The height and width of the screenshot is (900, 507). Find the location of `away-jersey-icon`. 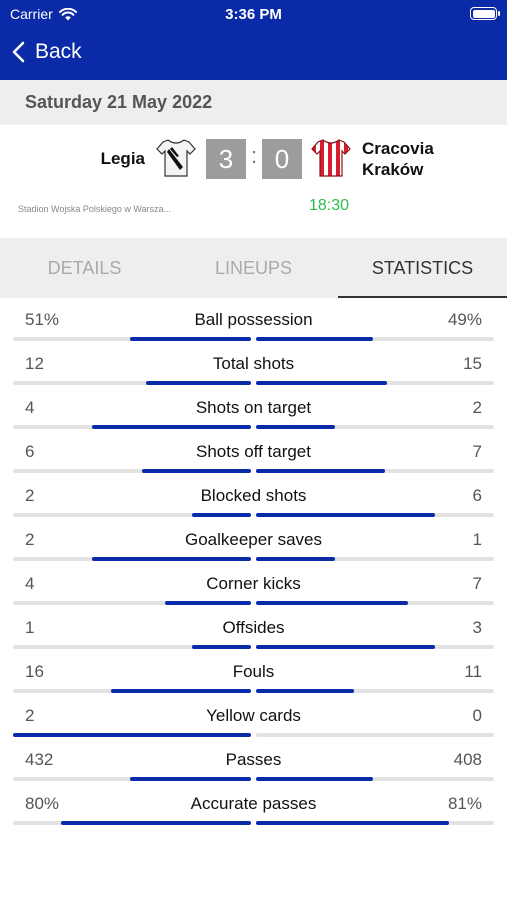

away-jersey-icon is located at coordinates (331, 158).